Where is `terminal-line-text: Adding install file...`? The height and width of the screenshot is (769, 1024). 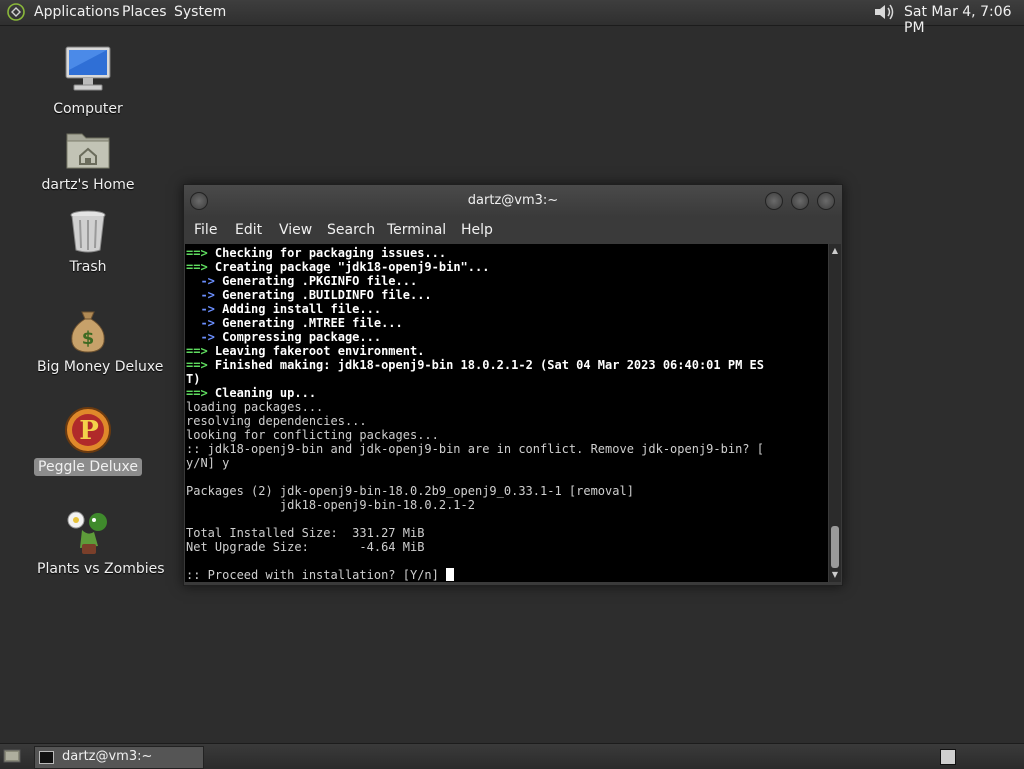 terminal-line-text: Adding install file... is located at coordinates (302, 309).